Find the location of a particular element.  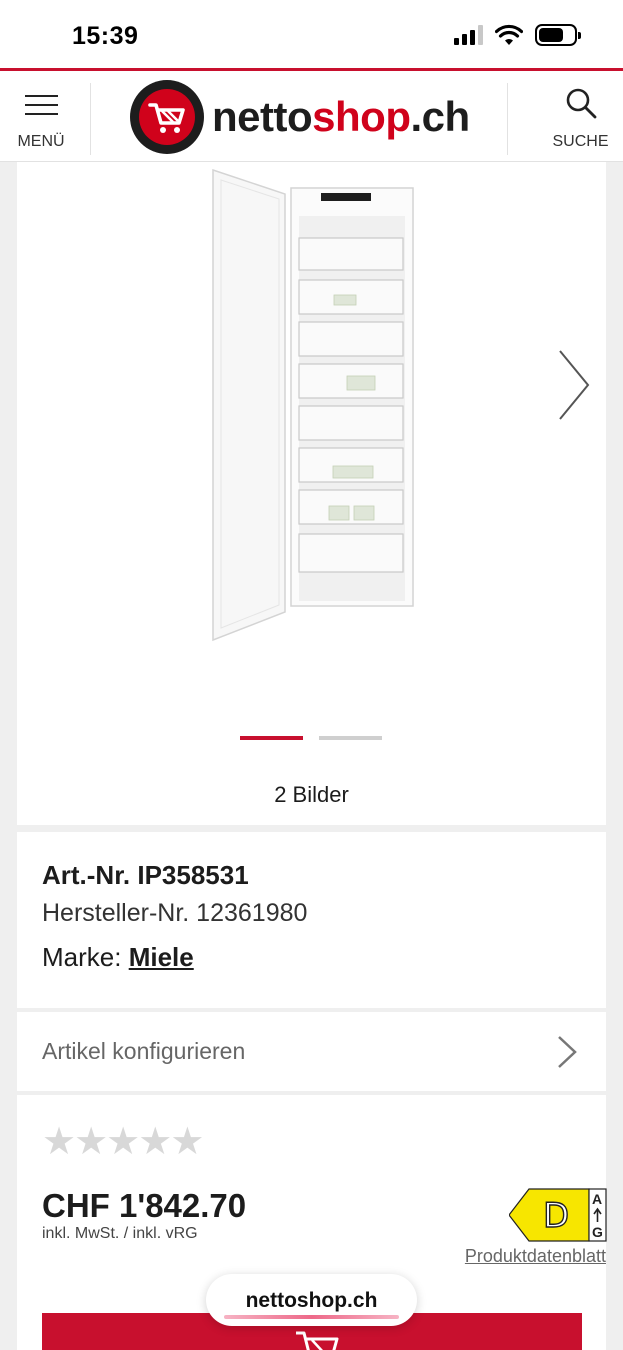

browser-address-pill: nettoshop.ch is located at coordinates (311, 1300).